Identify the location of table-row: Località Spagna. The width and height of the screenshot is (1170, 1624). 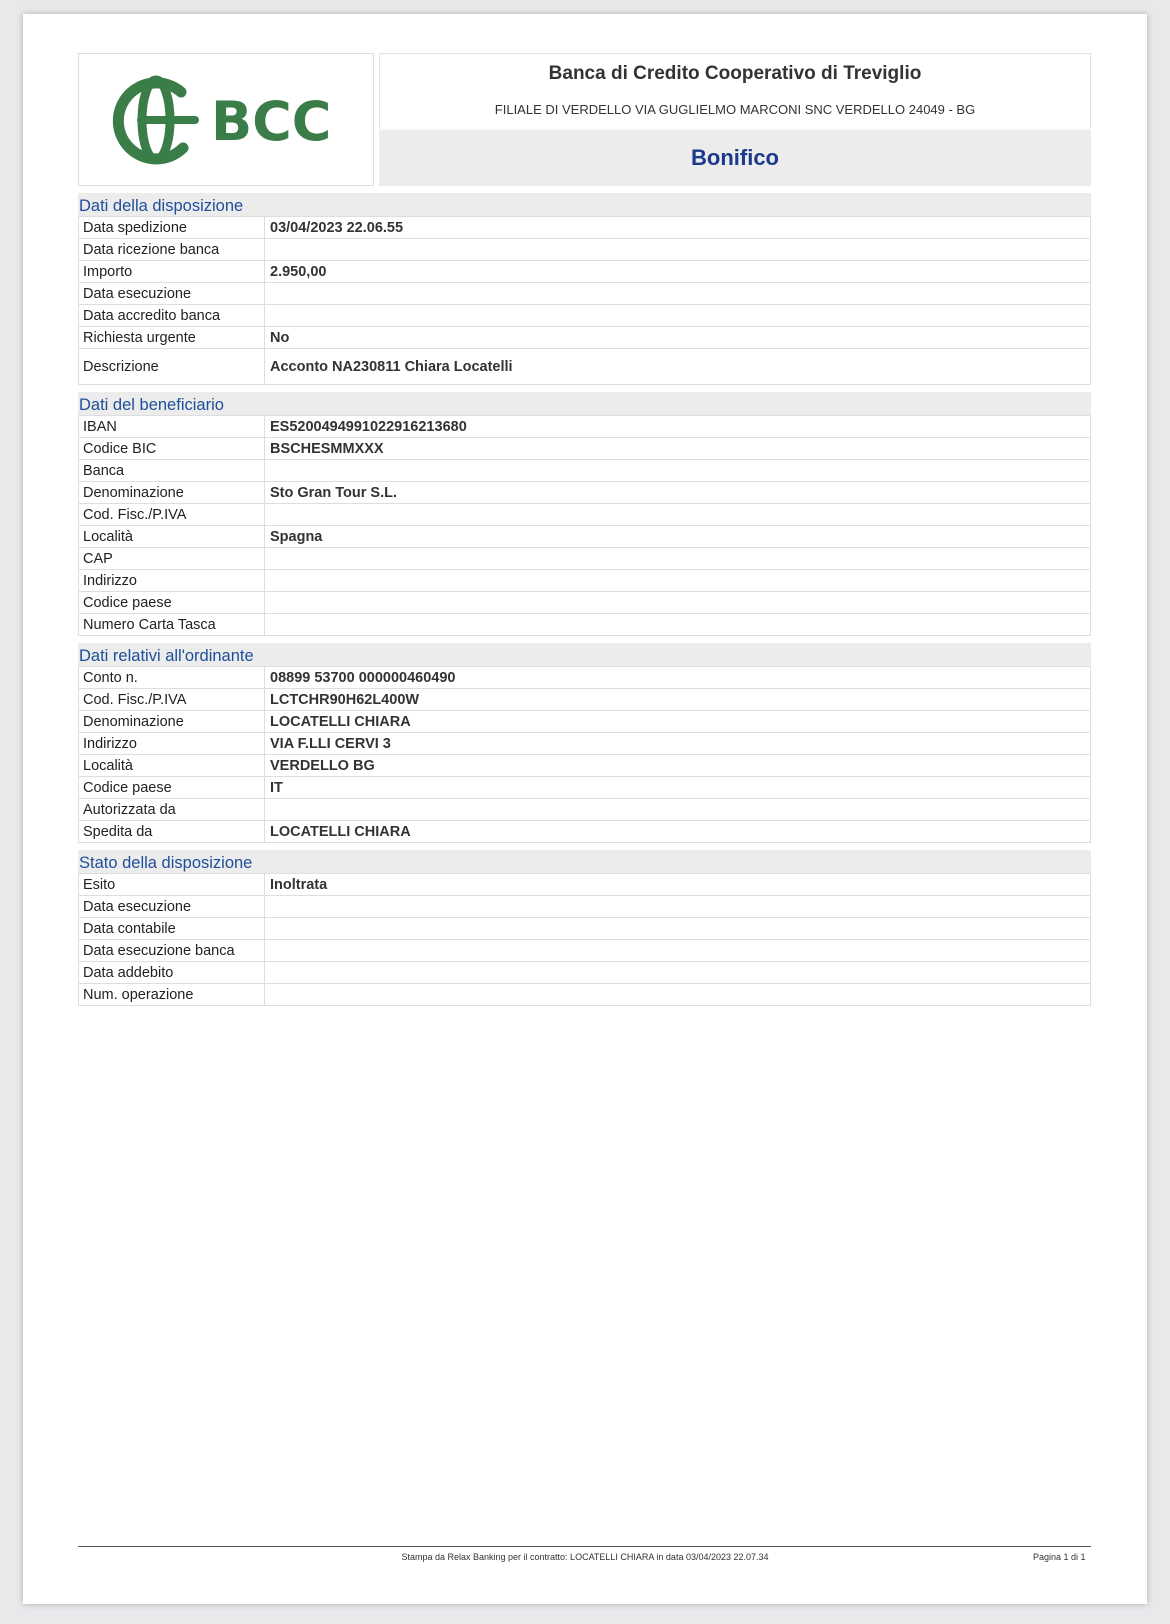
(584, 536).